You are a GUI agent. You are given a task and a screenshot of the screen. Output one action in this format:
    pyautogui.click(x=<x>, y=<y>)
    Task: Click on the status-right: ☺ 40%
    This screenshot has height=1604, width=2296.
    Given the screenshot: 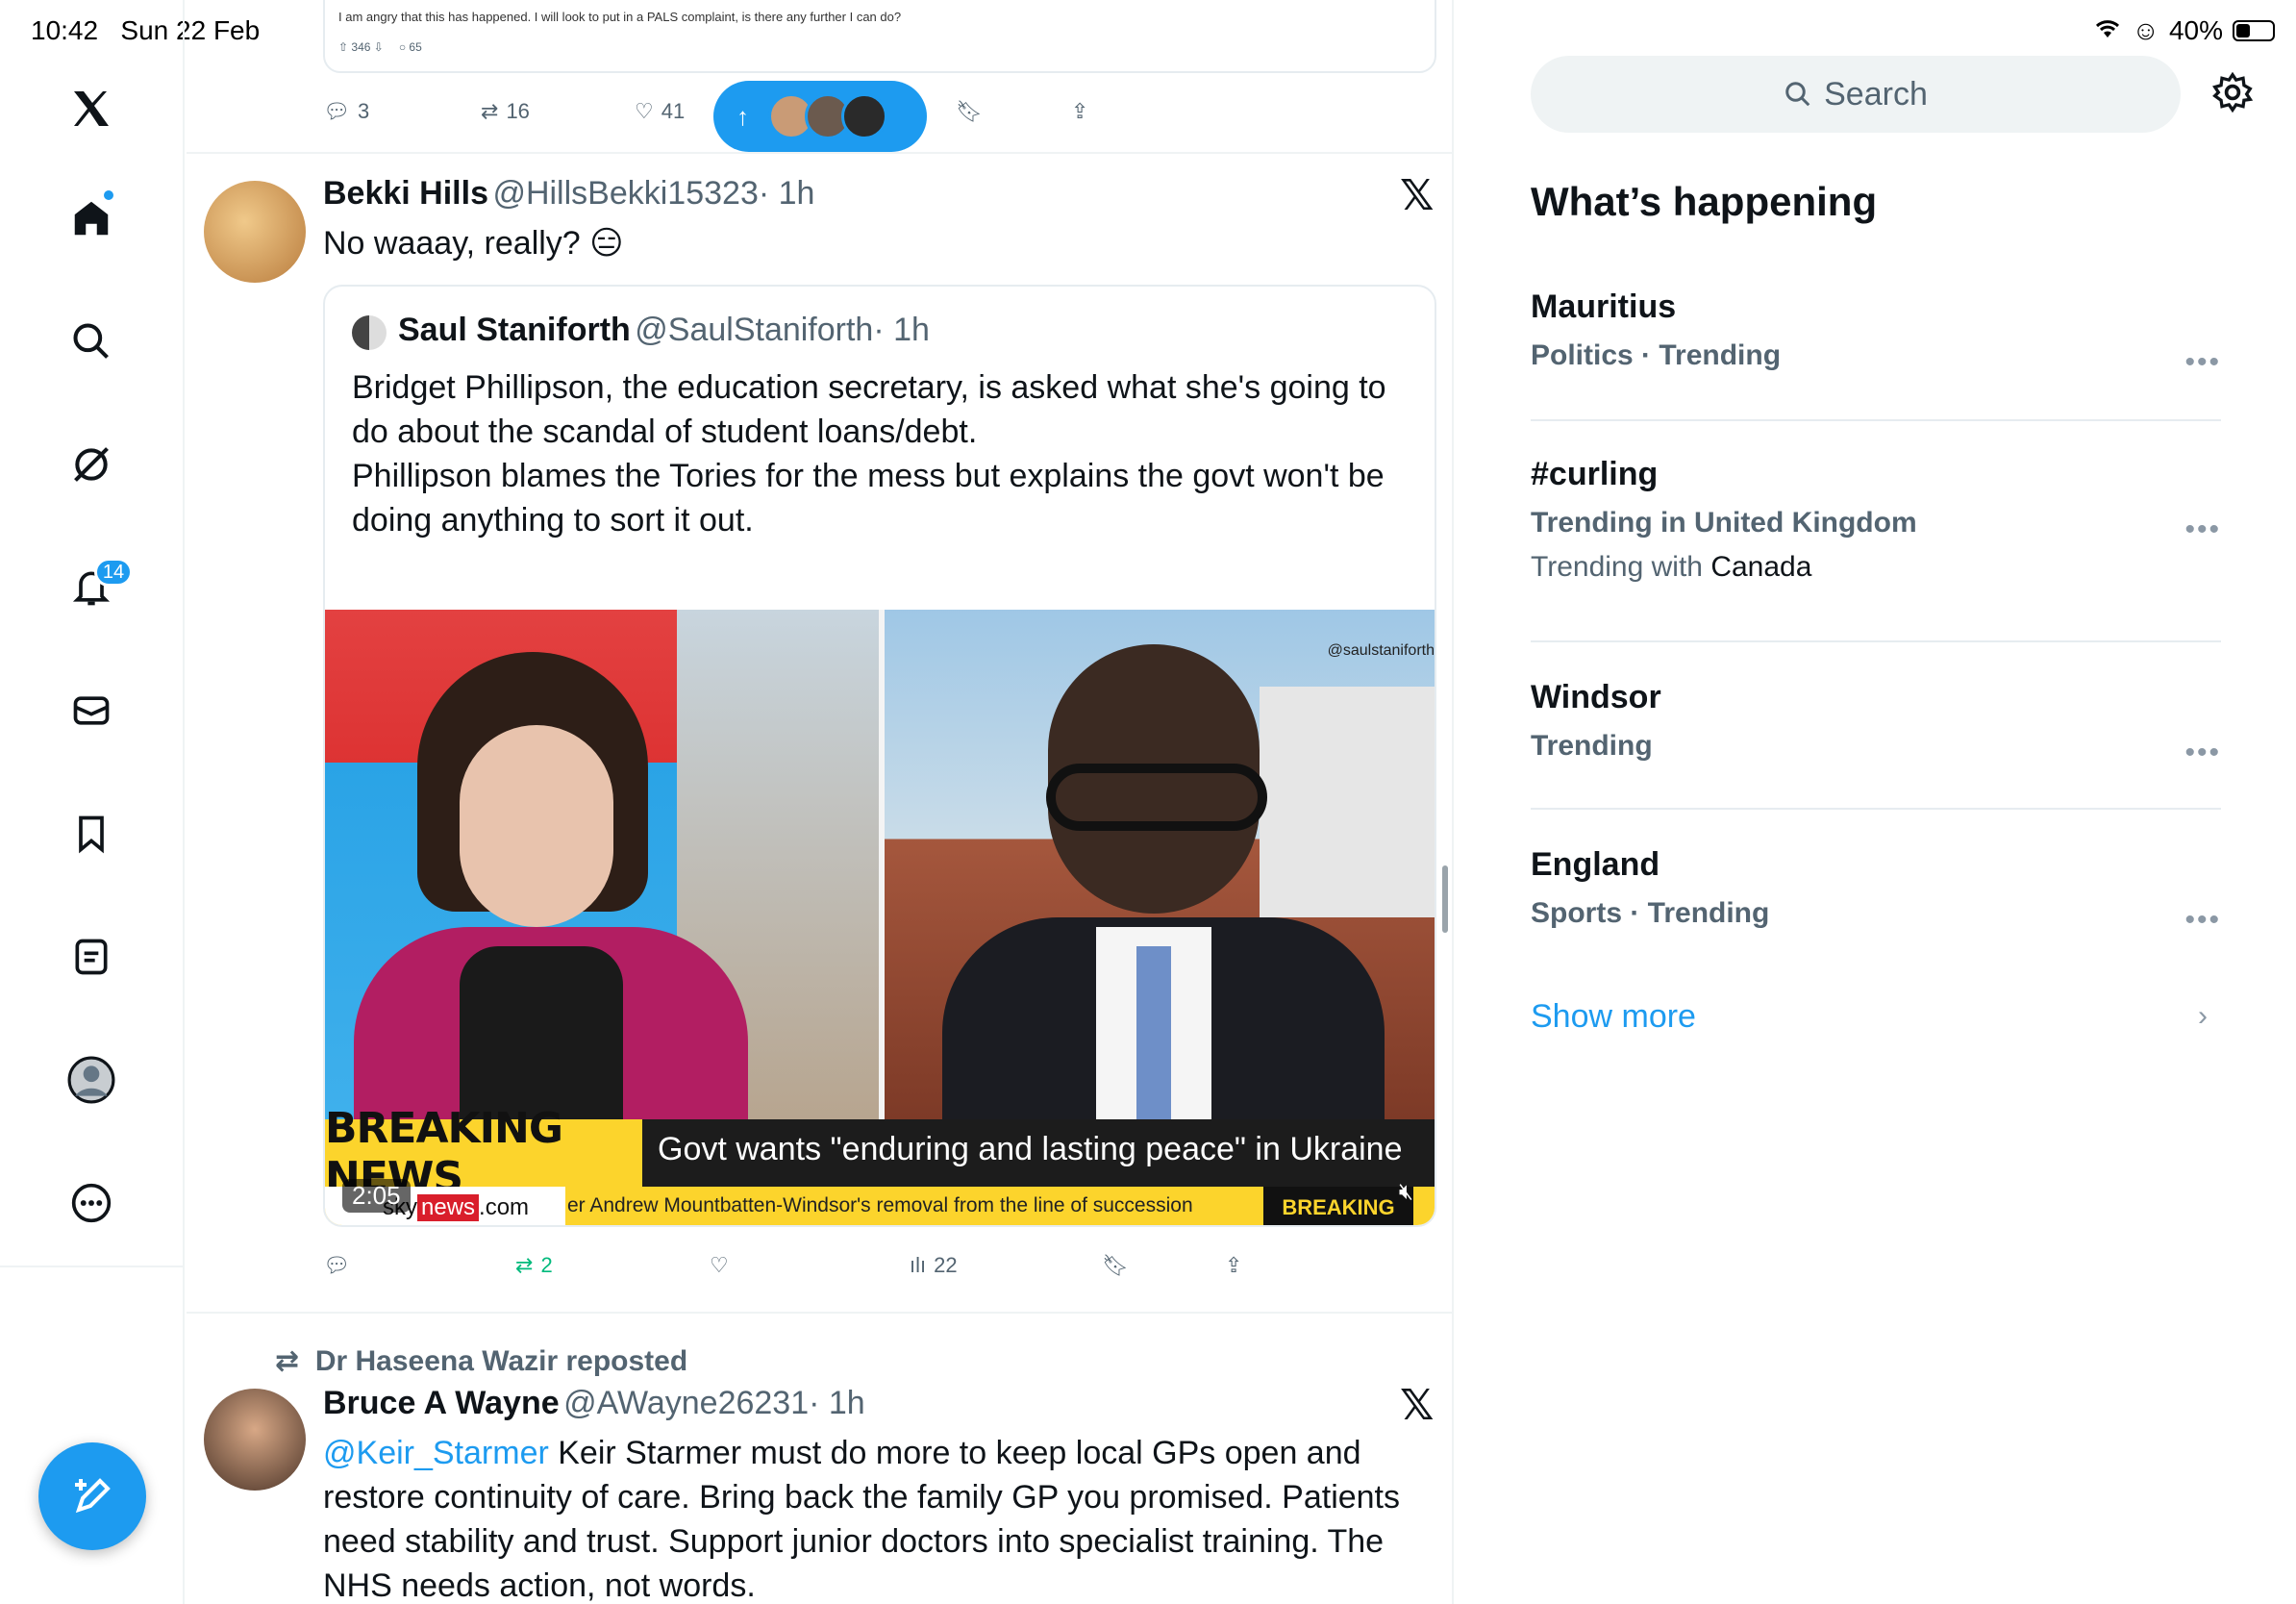 What is the action you would take?
    pyautogui.click(x=2184, y=30)
    